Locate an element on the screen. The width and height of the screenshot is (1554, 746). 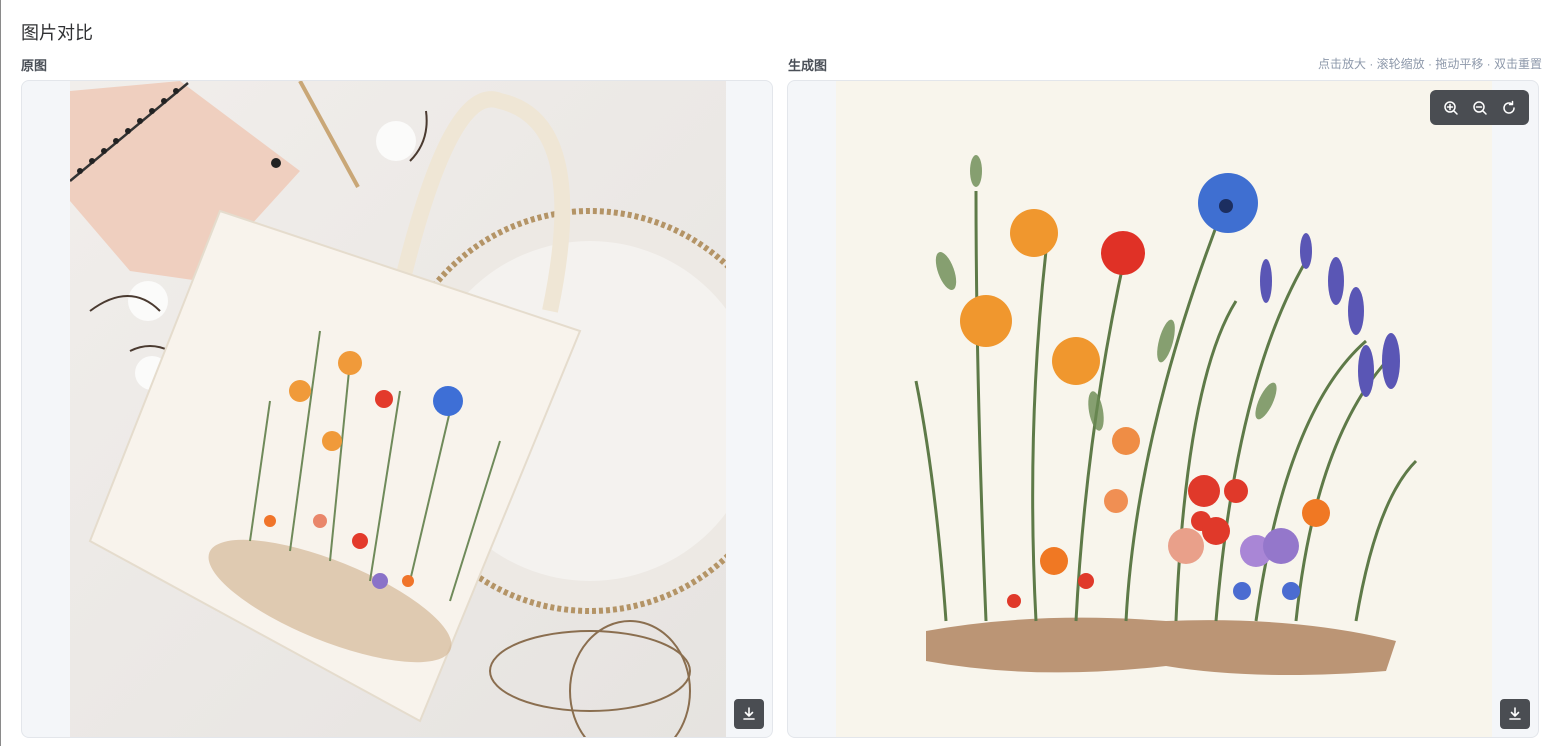
generated-label: 生成图 is located at coordinates (808, 65).